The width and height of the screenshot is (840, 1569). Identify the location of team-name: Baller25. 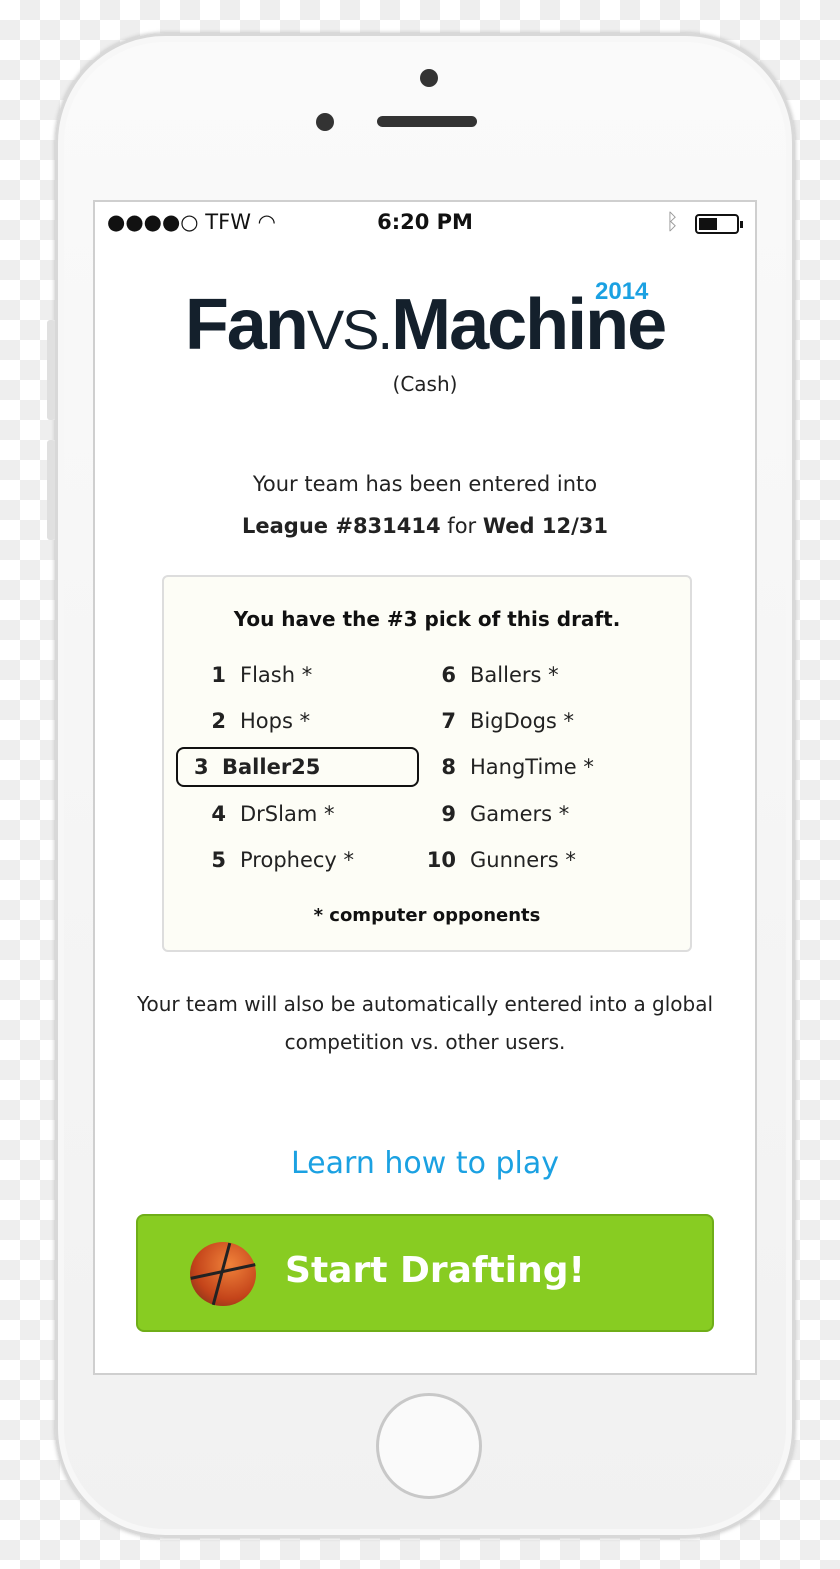
(271, 767).